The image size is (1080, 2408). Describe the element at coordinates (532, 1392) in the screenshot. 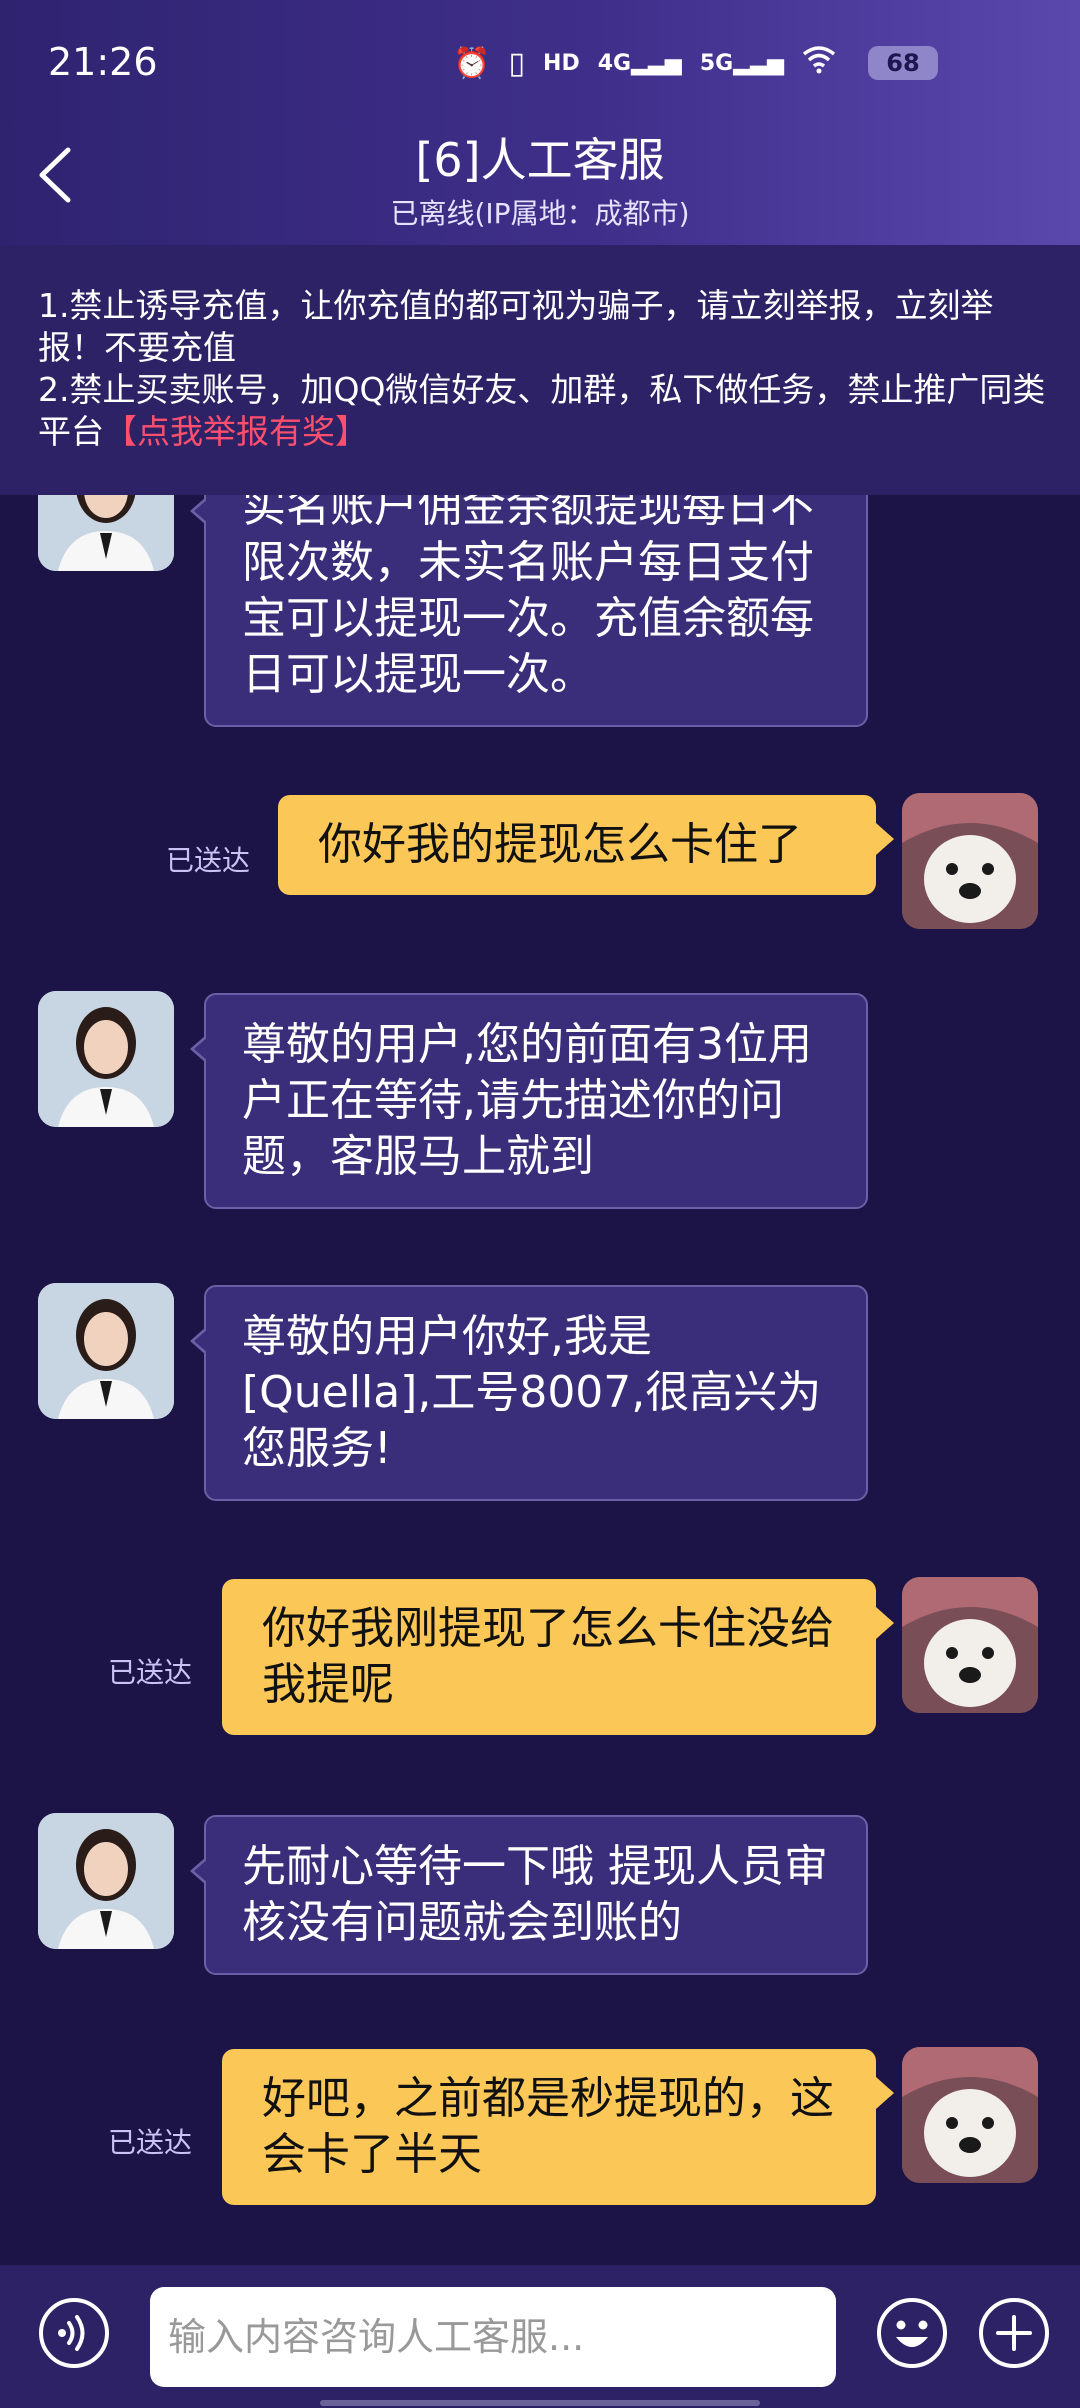

I see `message-text: 尊敬的用户你好,我是[Quella],工号8007,很高兴为您服务!` at that location.